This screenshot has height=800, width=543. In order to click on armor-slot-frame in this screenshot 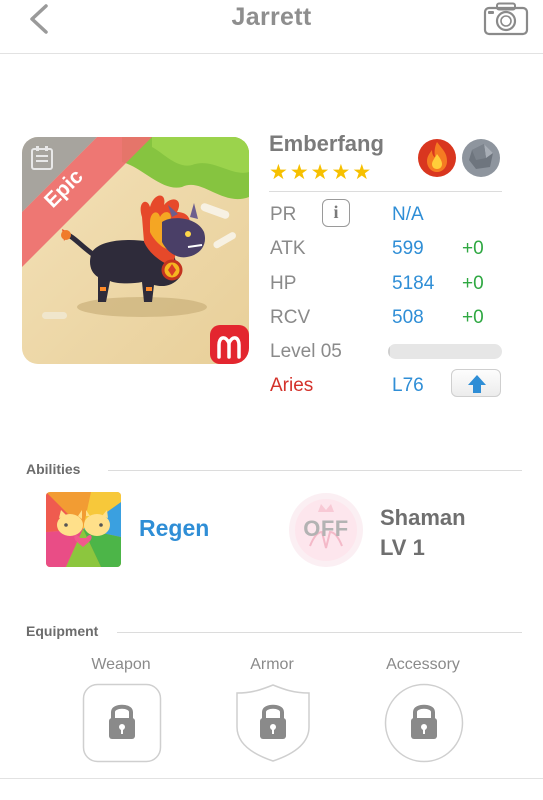, I will do `click(273, 723)`.